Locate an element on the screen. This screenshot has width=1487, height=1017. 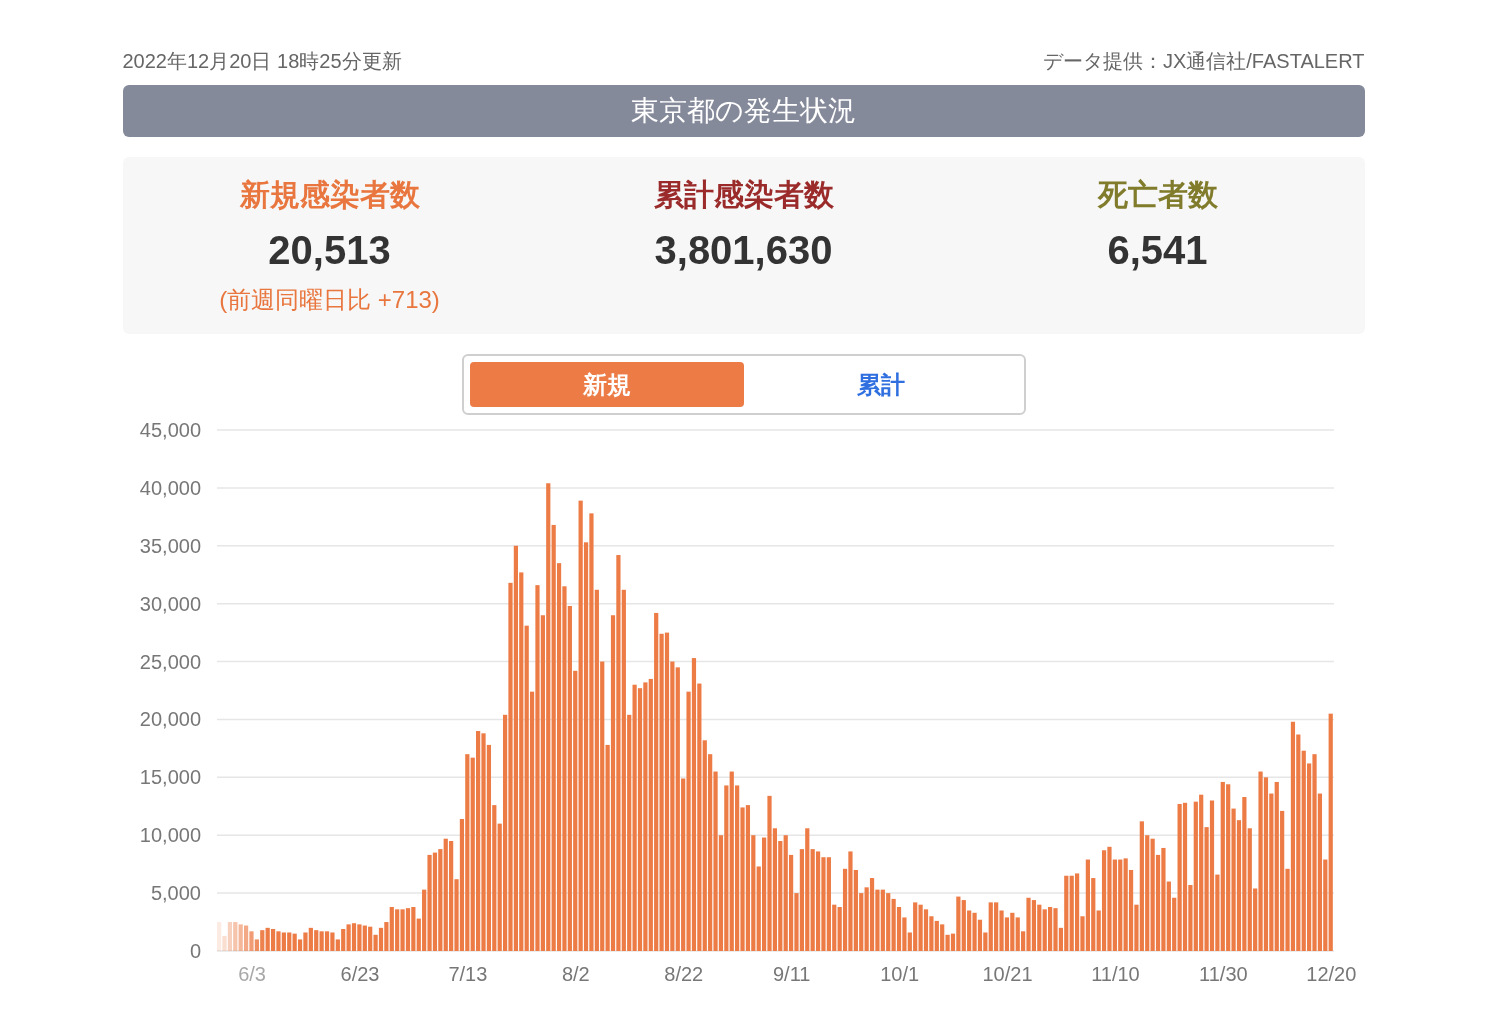
stat-label: 新規感染者数 is located at coordinates (329, 195).